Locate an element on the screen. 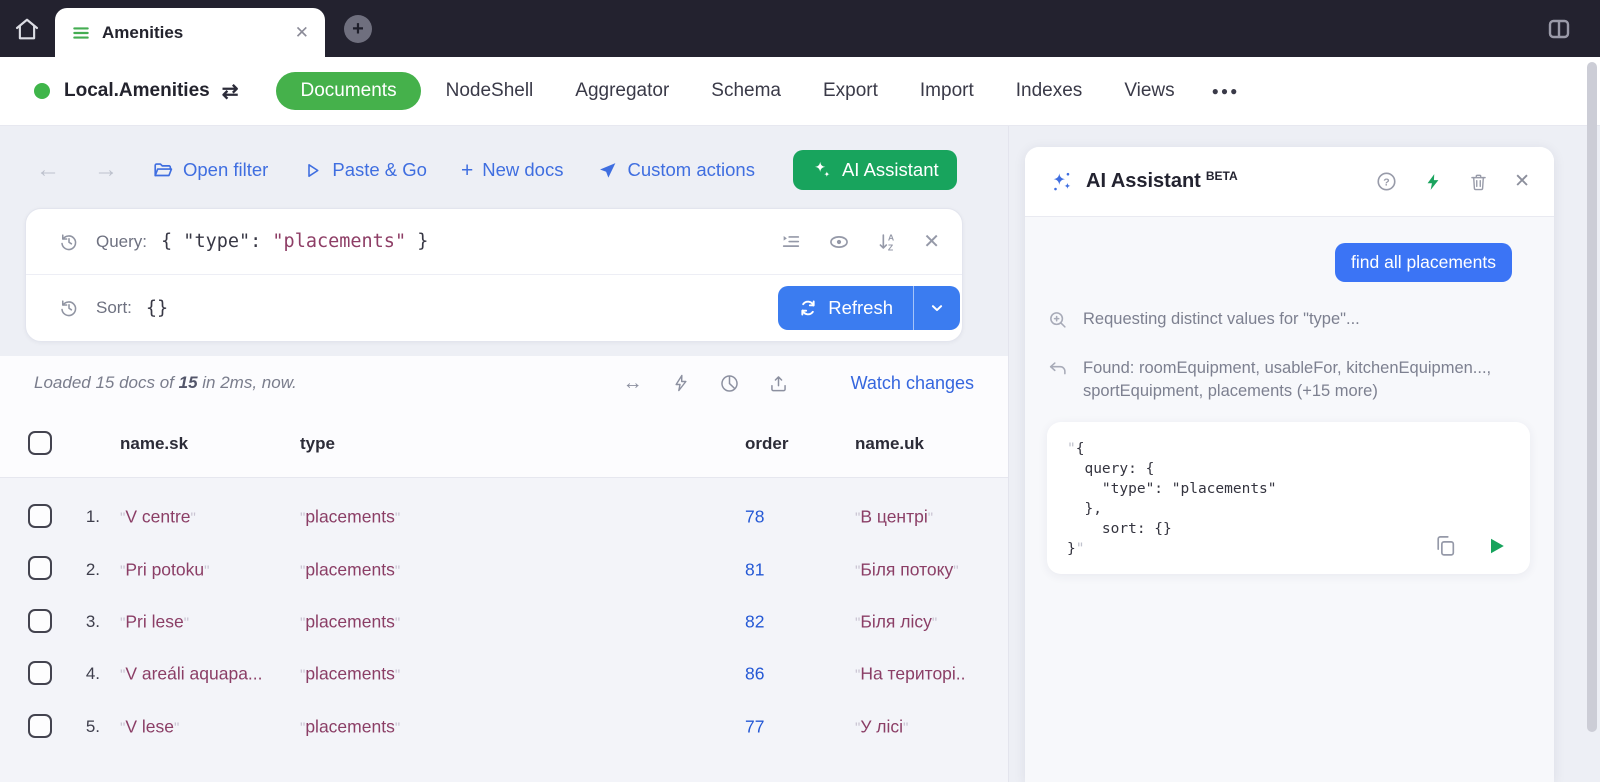 Image resolution: width=1600 pixels, height=782 pixels. column-header-order: order is located at coordinates (766, 444).